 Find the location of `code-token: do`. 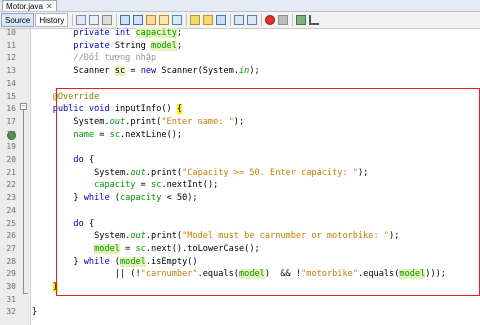

code-token: do is located at coordinates (81, 223).